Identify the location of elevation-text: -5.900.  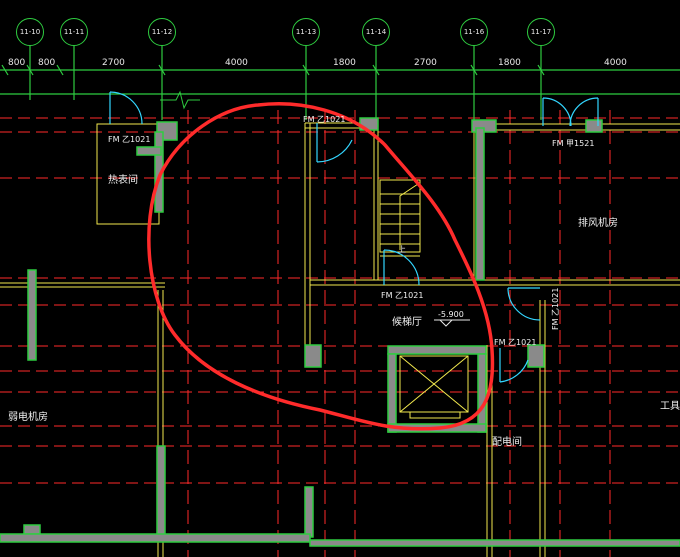
(451, 314).